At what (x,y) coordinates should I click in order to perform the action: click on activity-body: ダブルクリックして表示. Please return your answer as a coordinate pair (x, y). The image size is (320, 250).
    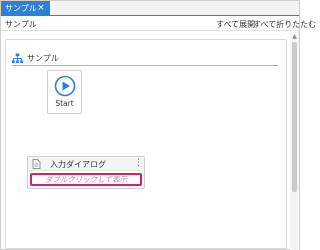
    Looking at the image, I should click on (86, 179).